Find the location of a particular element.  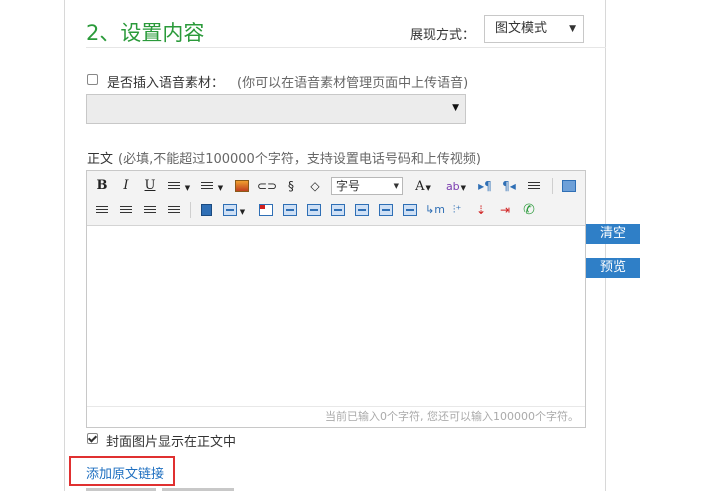

preview-button: 预览 is located at coordinates (613, 268).